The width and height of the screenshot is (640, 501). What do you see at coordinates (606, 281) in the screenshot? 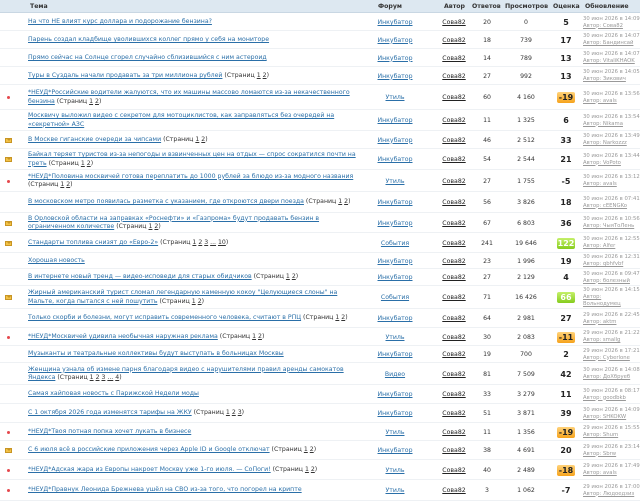
I see `last-author-link: Автор: болезный` at bounding box center [606, 281].